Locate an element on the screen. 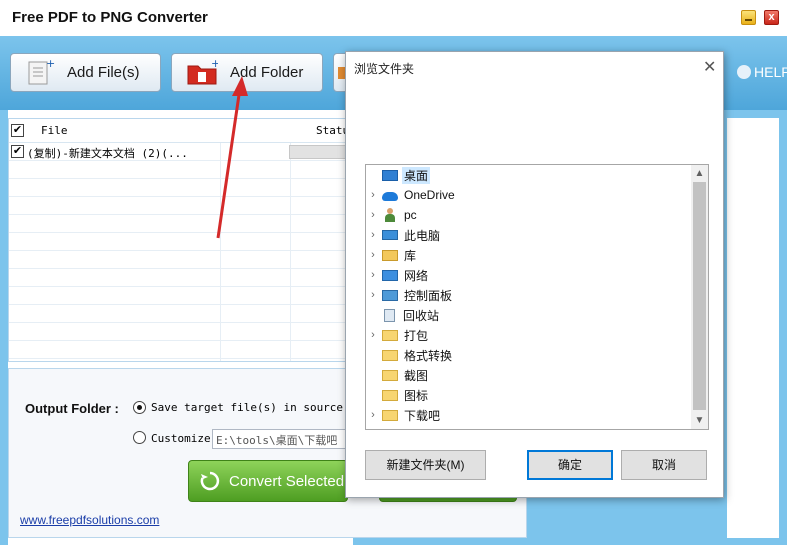 The height and width of the screenshot is (545, 787). cloud-icon is located at coordinates (390, 196).